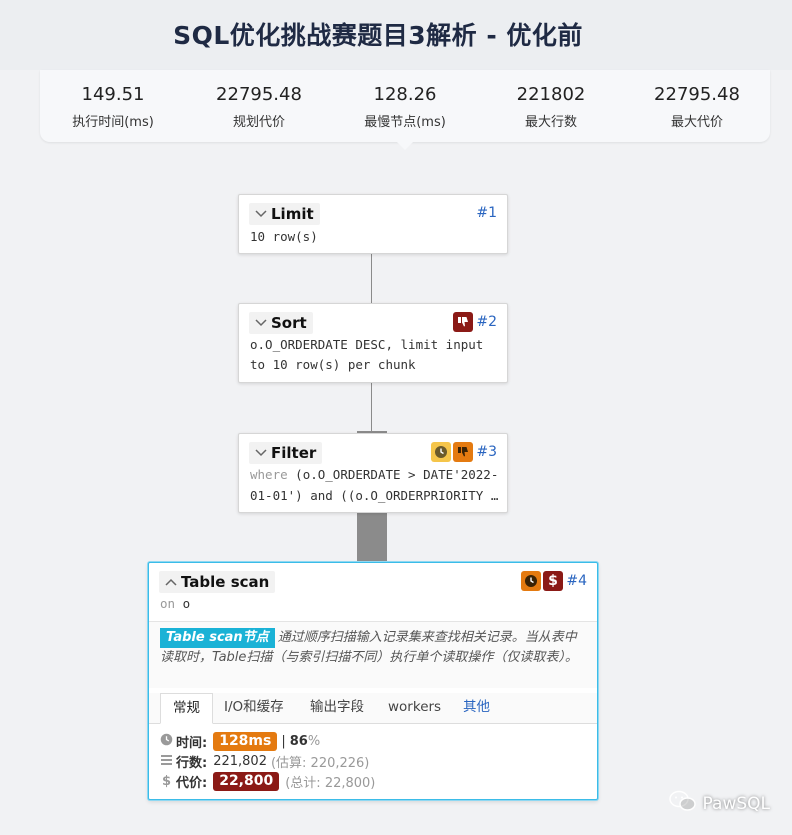 Image resolution: width=792 pixels, height=835 pixels. What do you see at coordinates (550, 122) in the screenshot?
I see `stat-label: 最大行数` at bounding box center [550, 122].